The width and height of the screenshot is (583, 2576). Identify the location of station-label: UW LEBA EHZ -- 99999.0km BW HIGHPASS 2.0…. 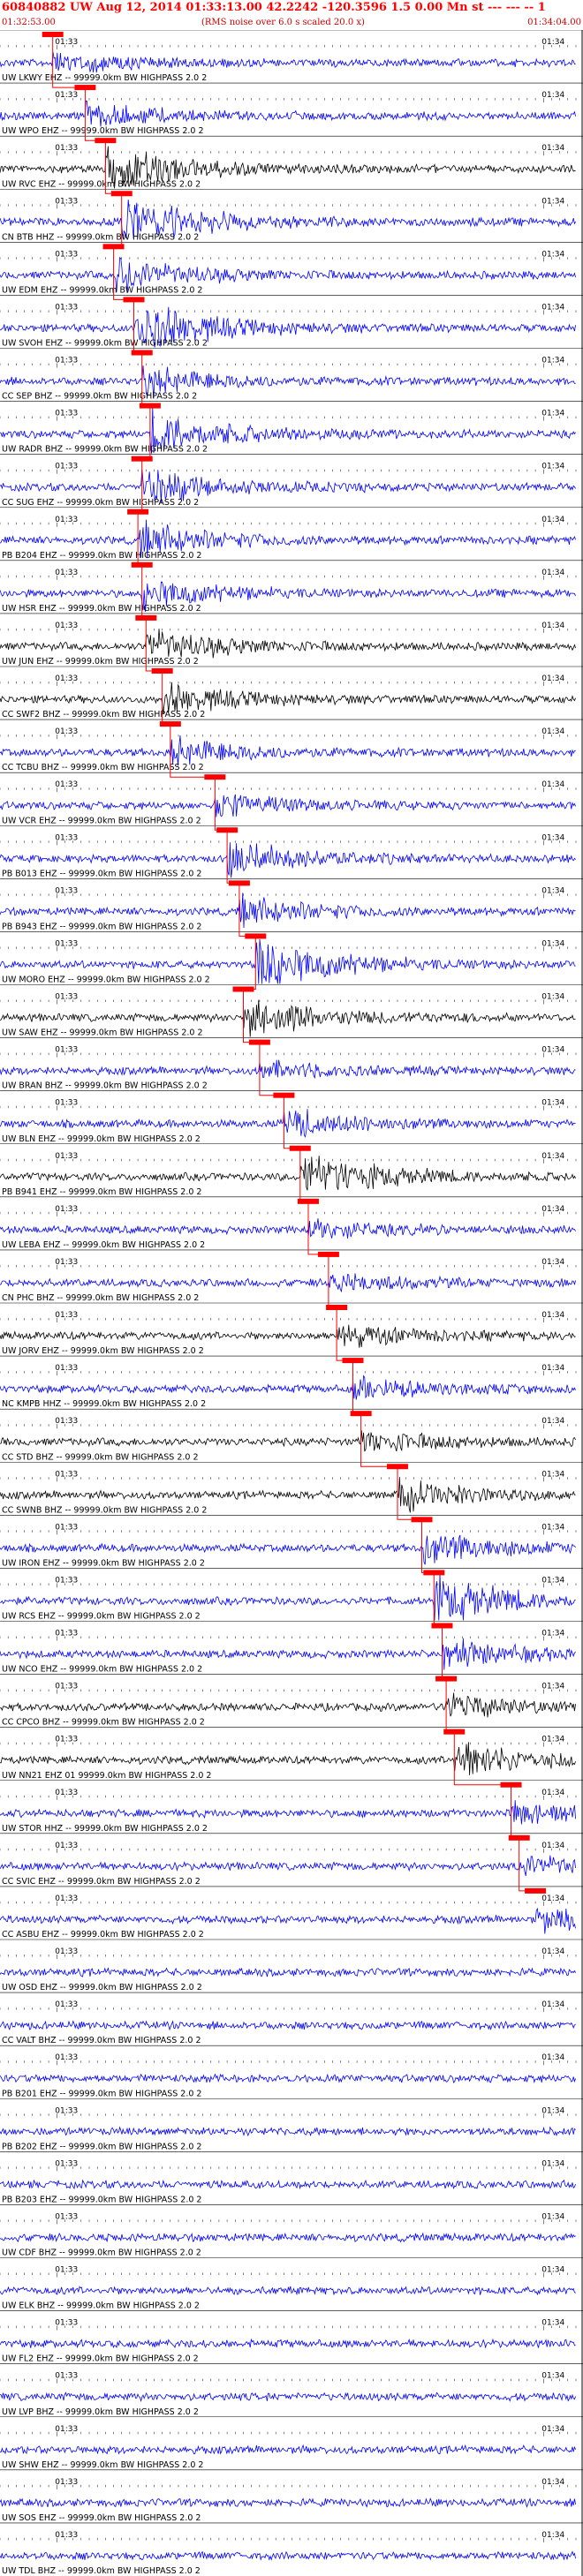
(103, 1245).